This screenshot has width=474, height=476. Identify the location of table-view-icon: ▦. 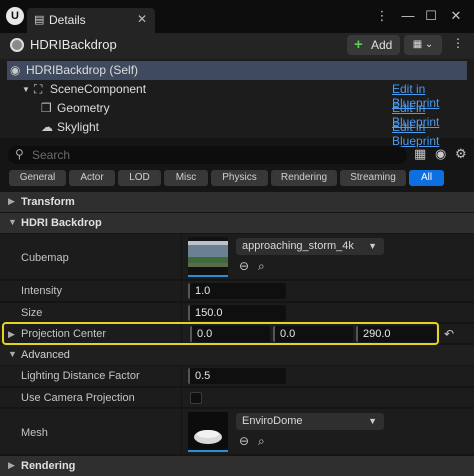
(420, 154).